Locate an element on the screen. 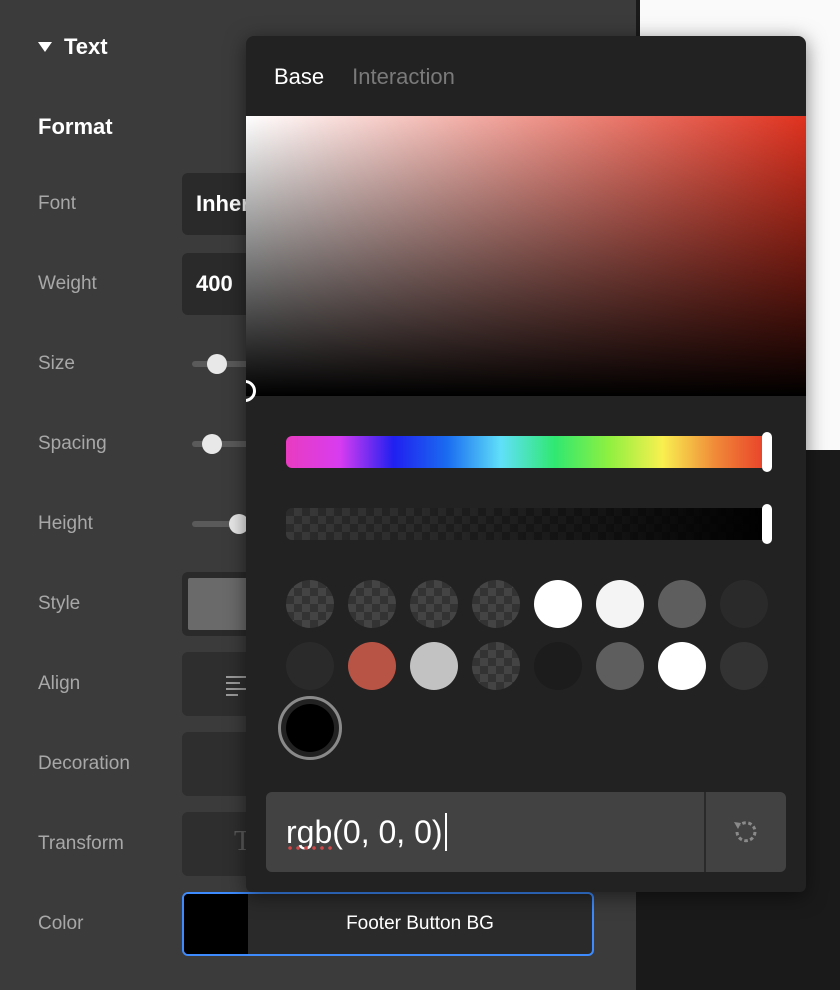  decoration-button is located at coordinates (217, 764).